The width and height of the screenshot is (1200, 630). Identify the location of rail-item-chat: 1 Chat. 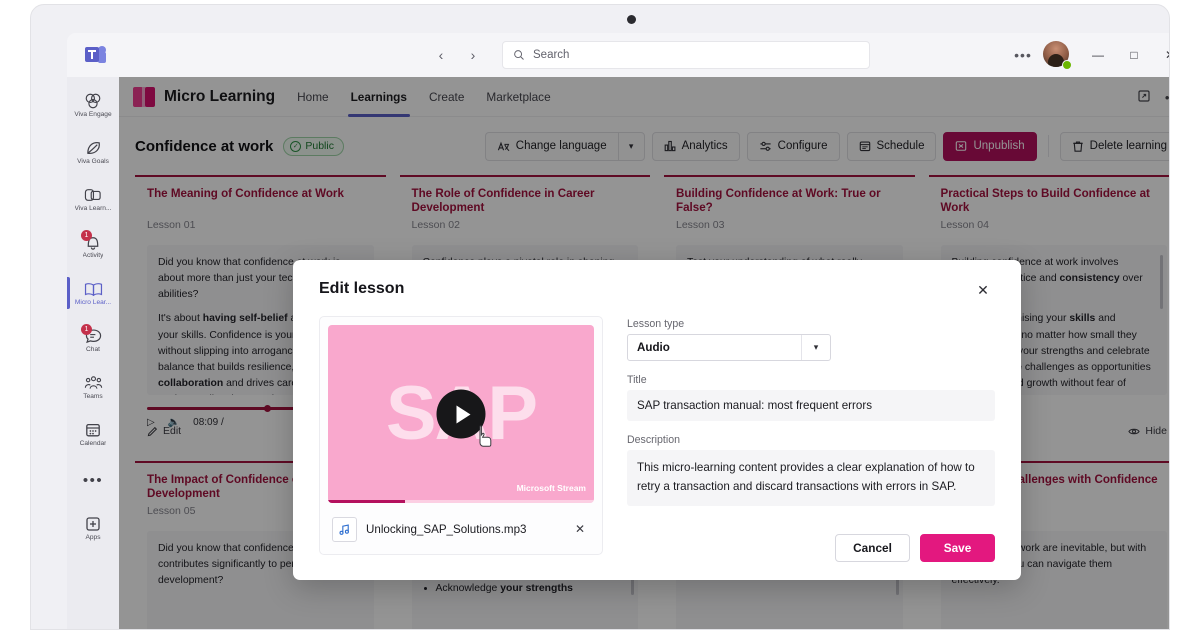
(93, 340).